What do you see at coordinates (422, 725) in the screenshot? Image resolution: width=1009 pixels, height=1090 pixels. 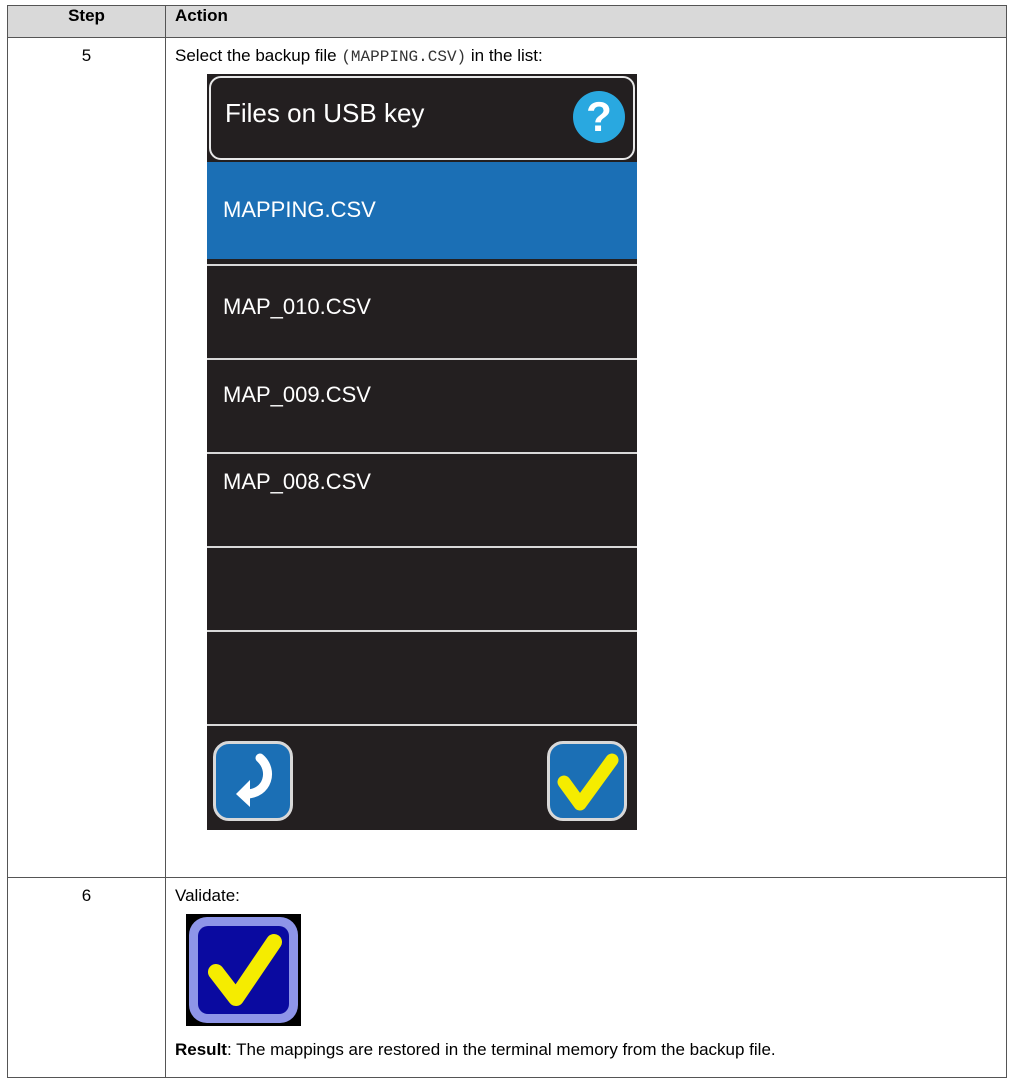 I see `divider` at bounding box center [422, 725].